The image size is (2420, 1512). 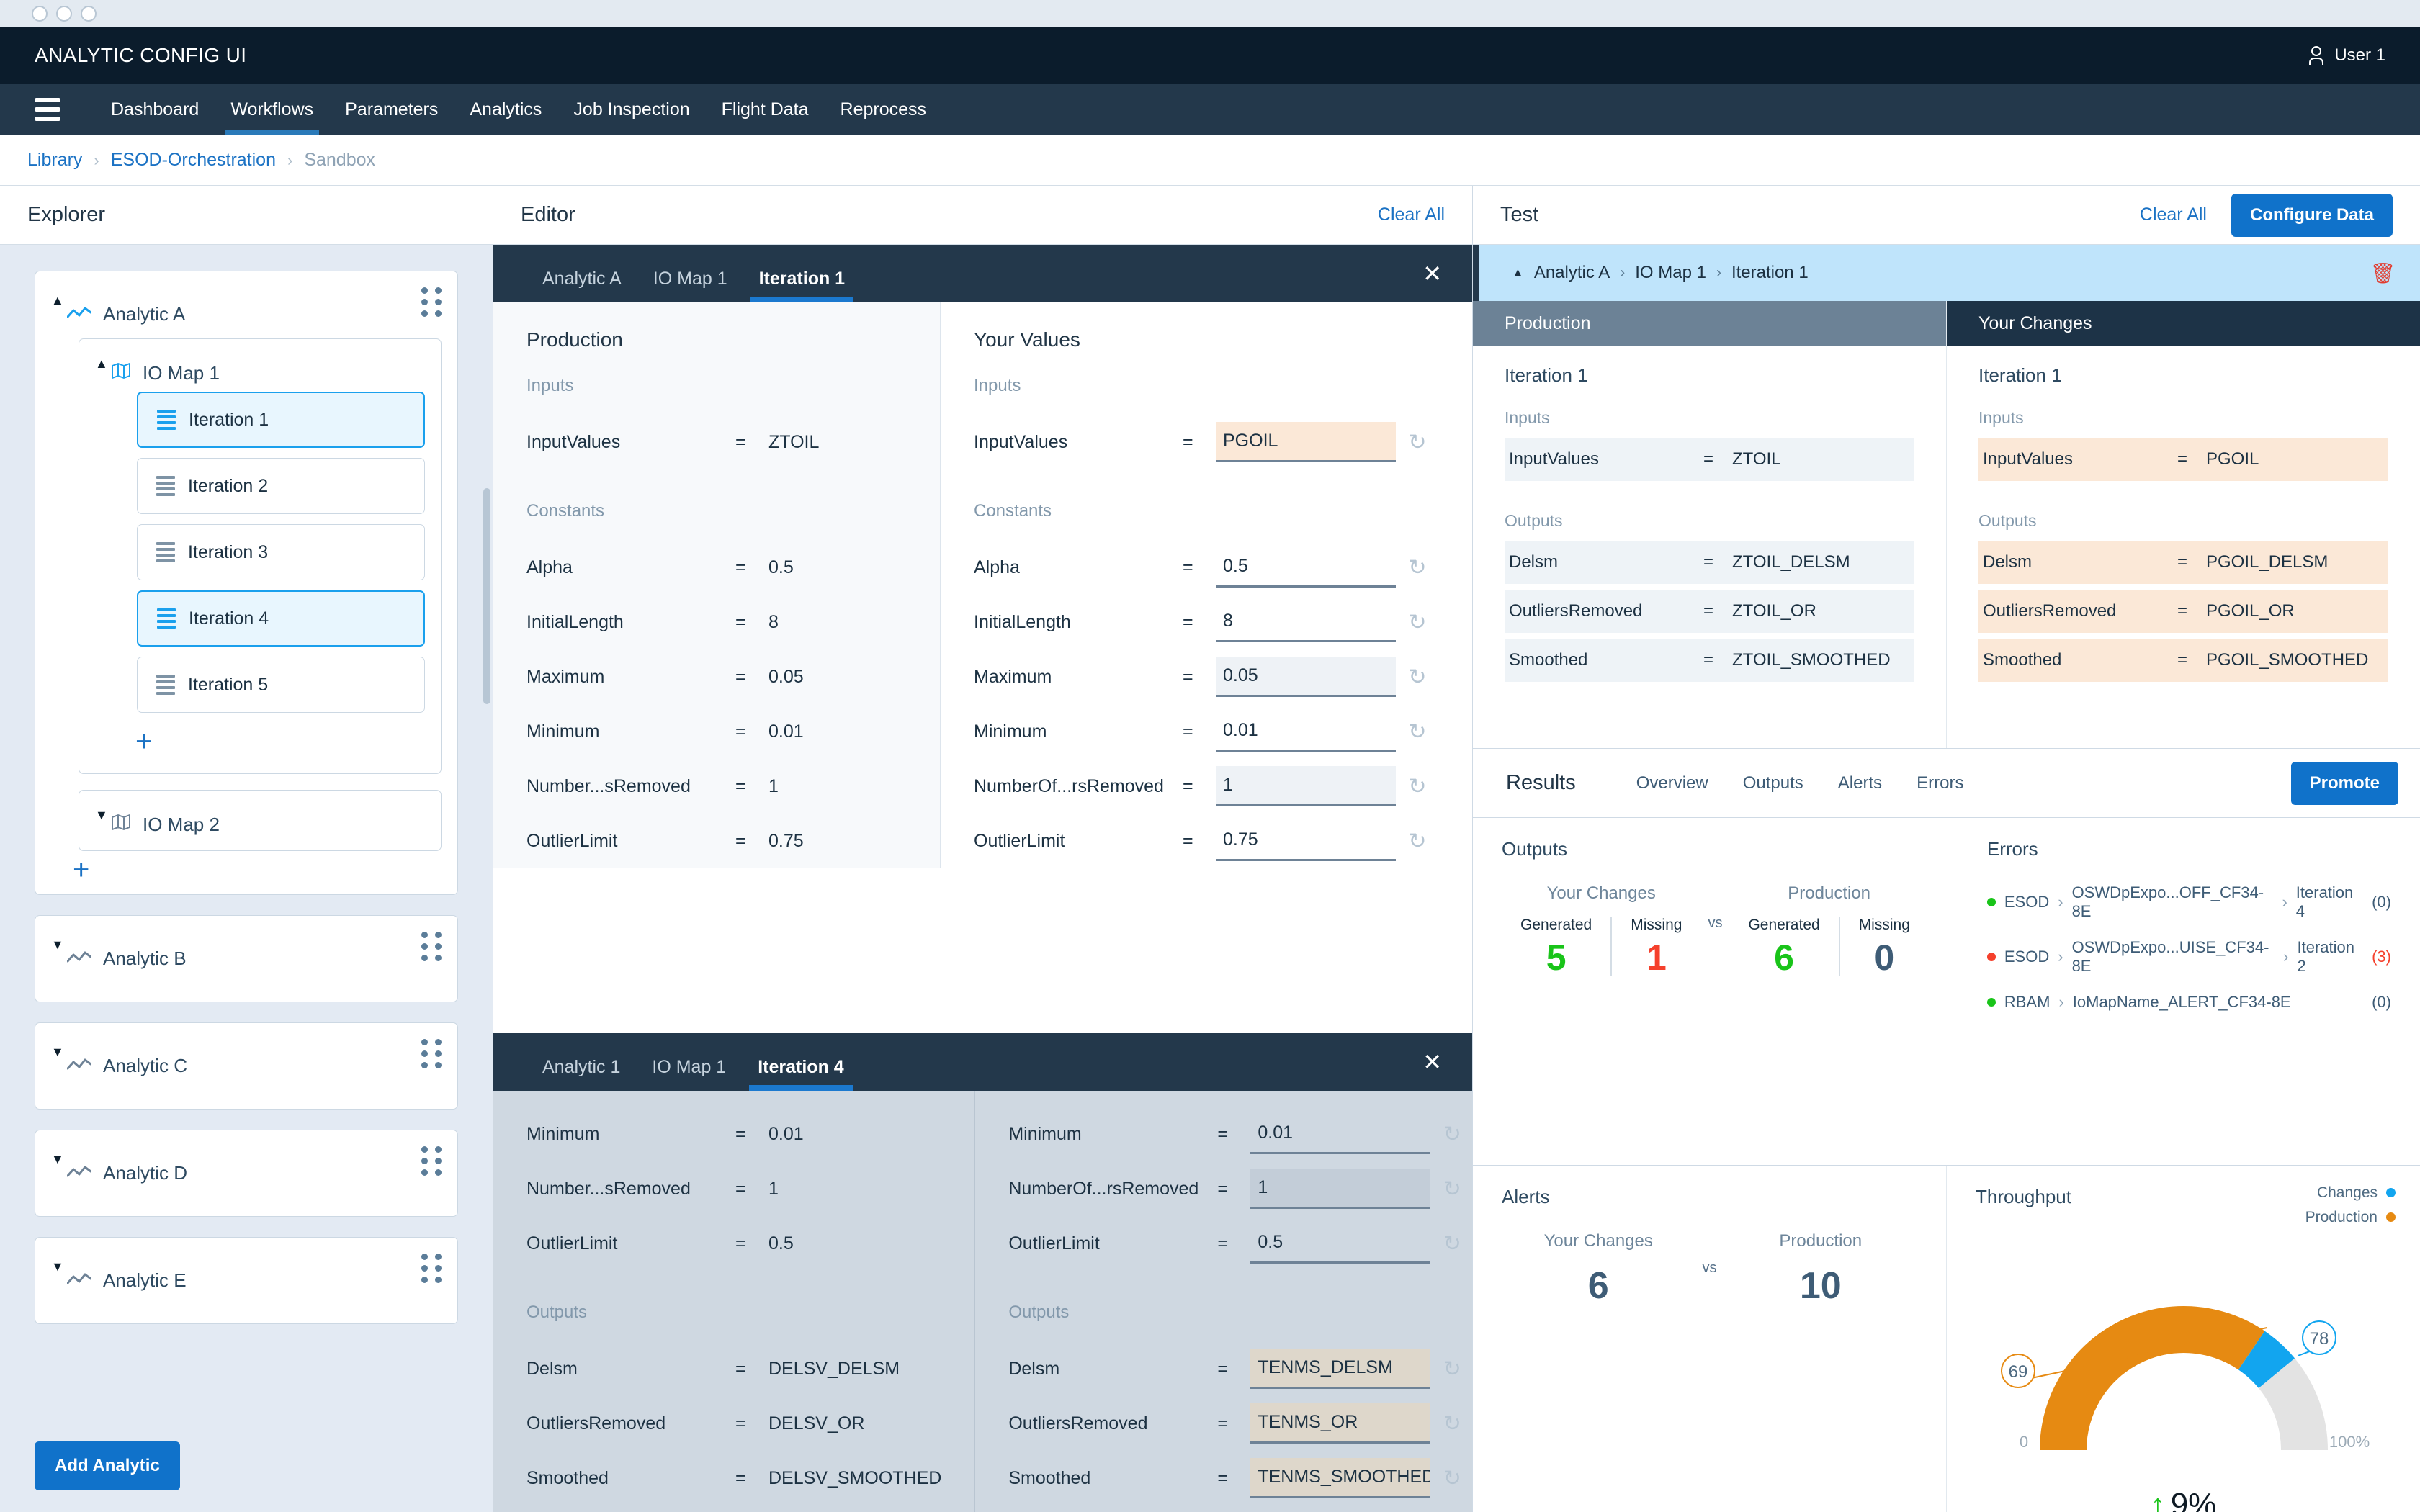 I want to click on io-map-2-card: IO Map 2, so click(x=260, y=820).